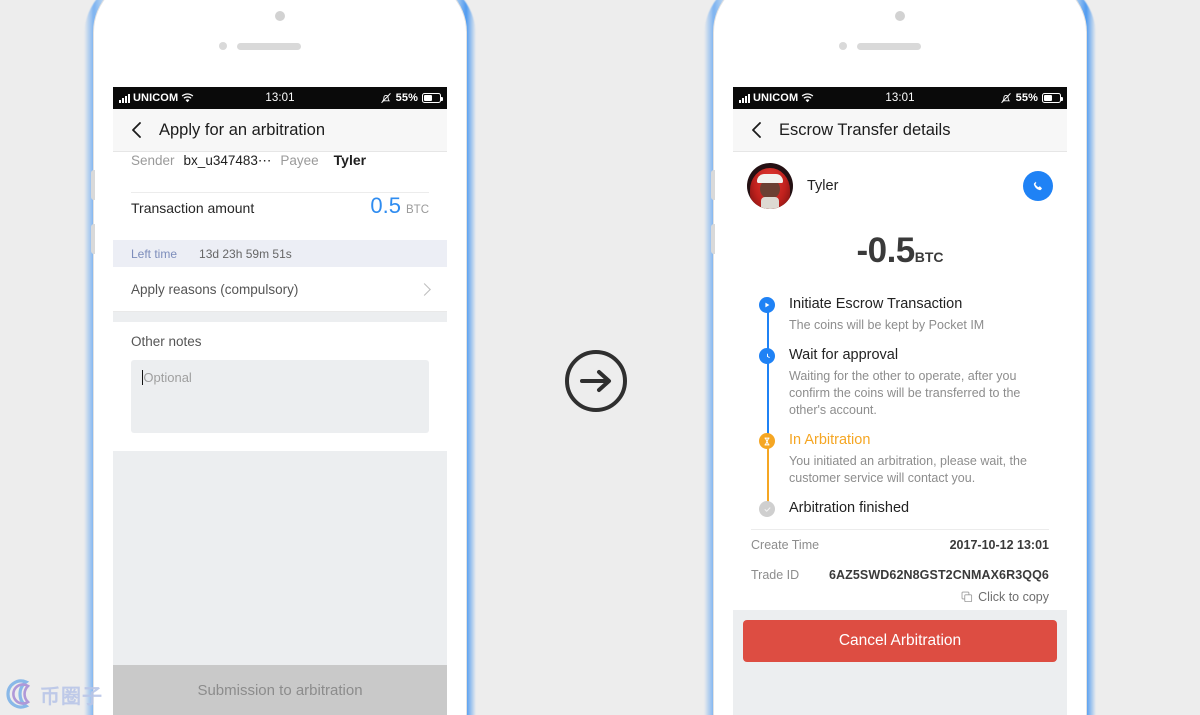 The image size is (1200, 715). Describe the element at coordinates (299, 160) in the screenshot. I see `payee-label: Payee` at that location.